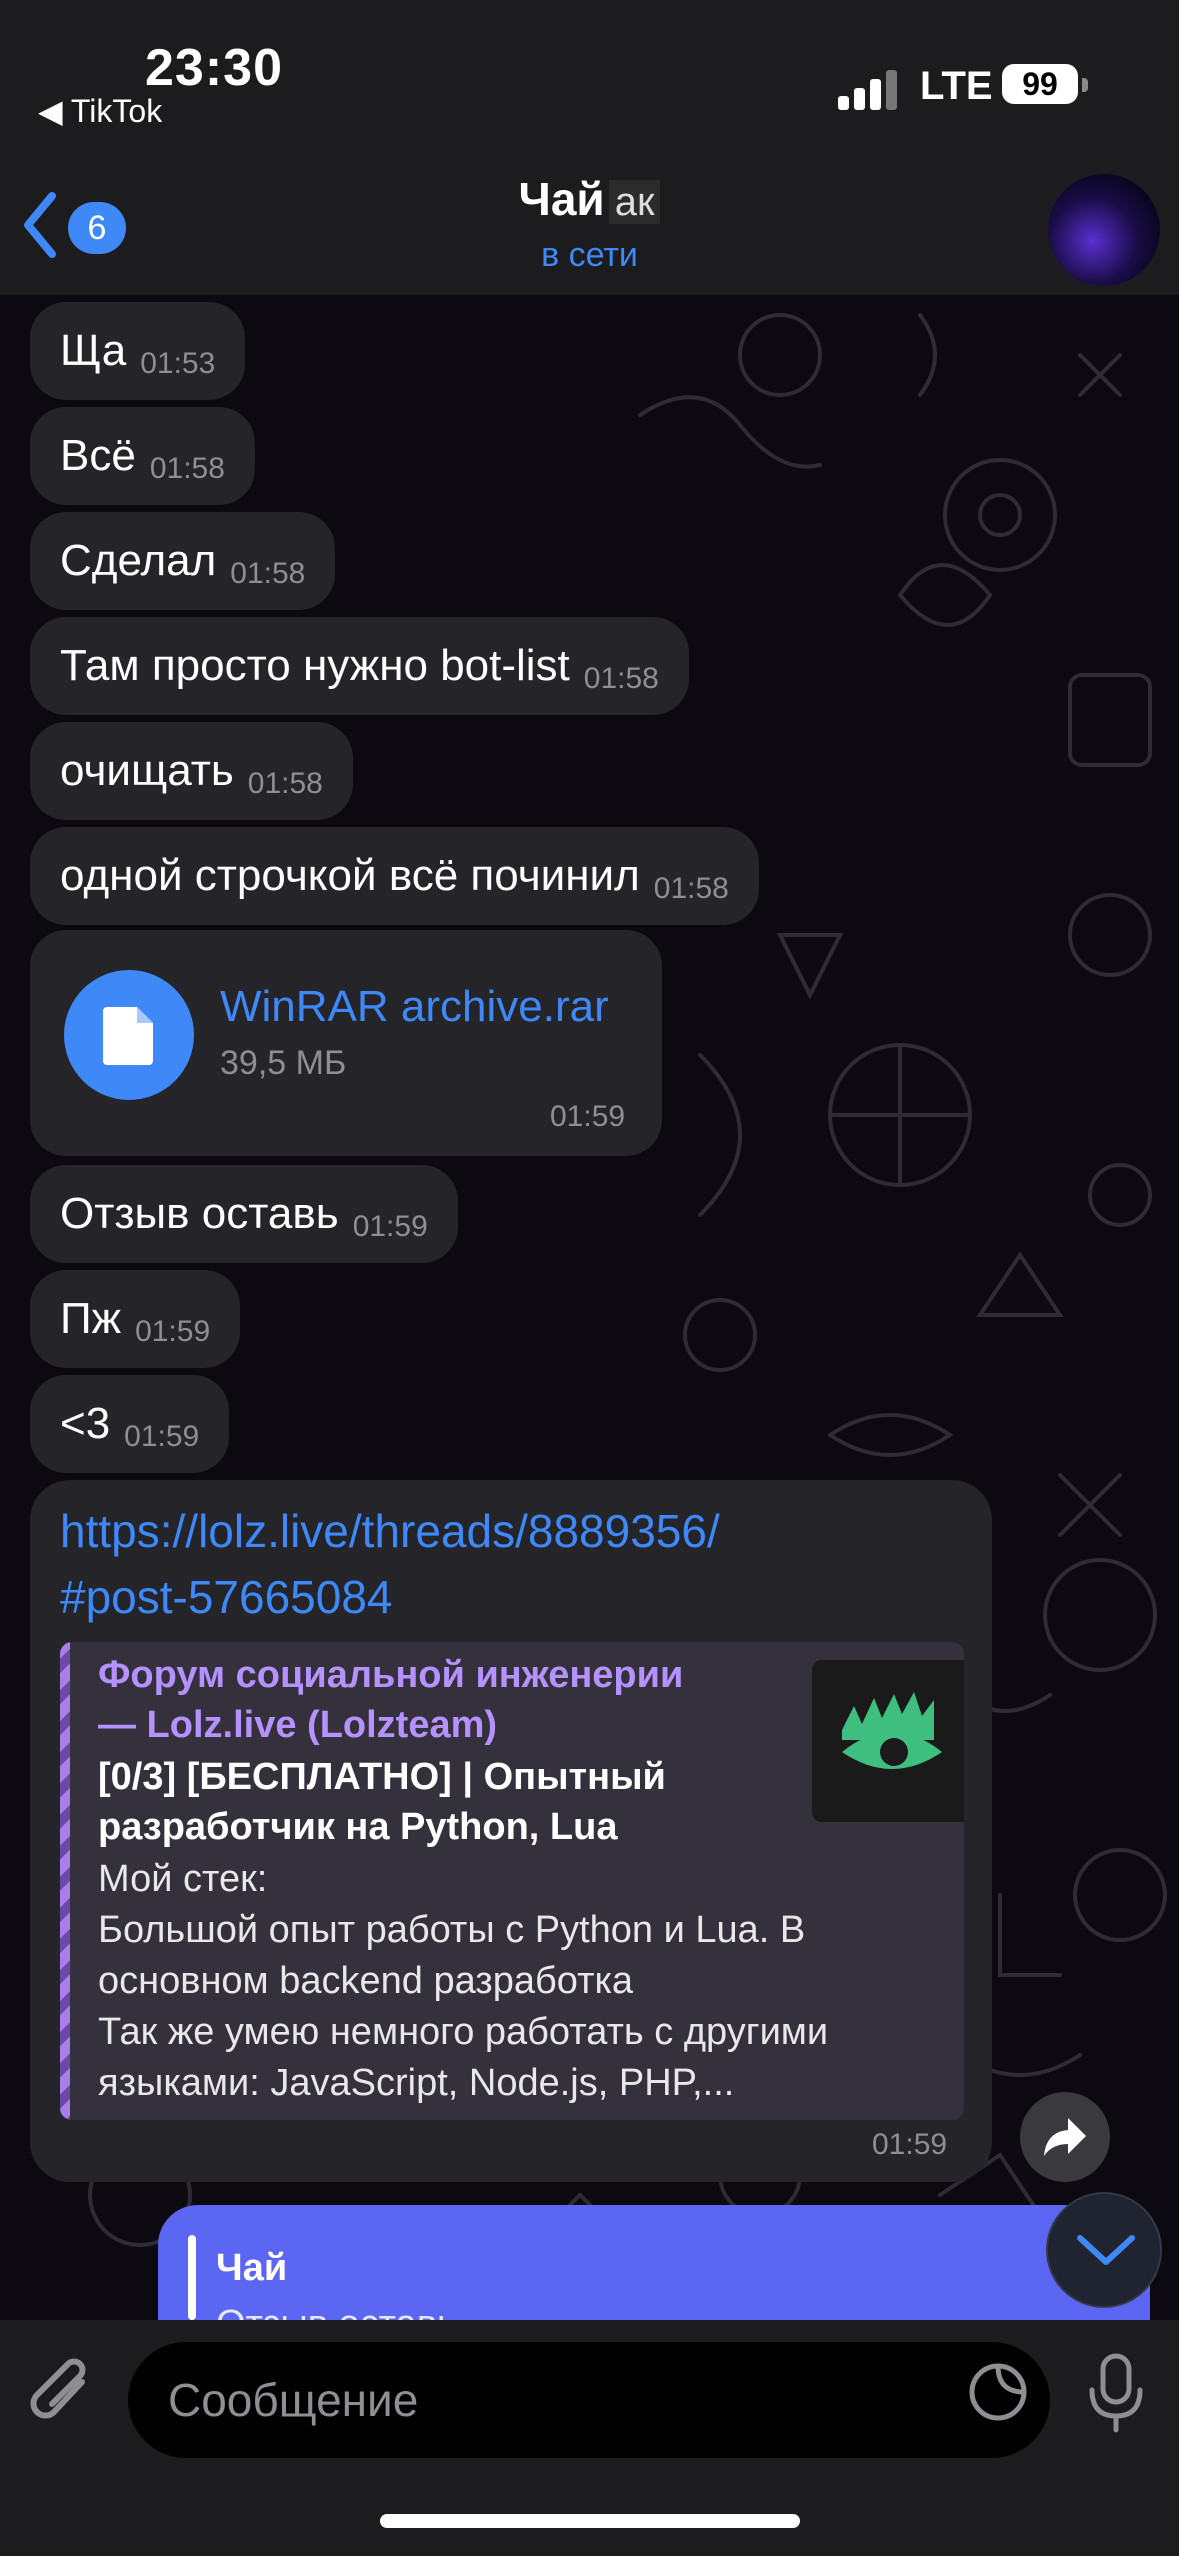 The height and width of the screenshot is (2556, 1179). I want to click on link-url-line: #post-57665084, so click(226, 1597).